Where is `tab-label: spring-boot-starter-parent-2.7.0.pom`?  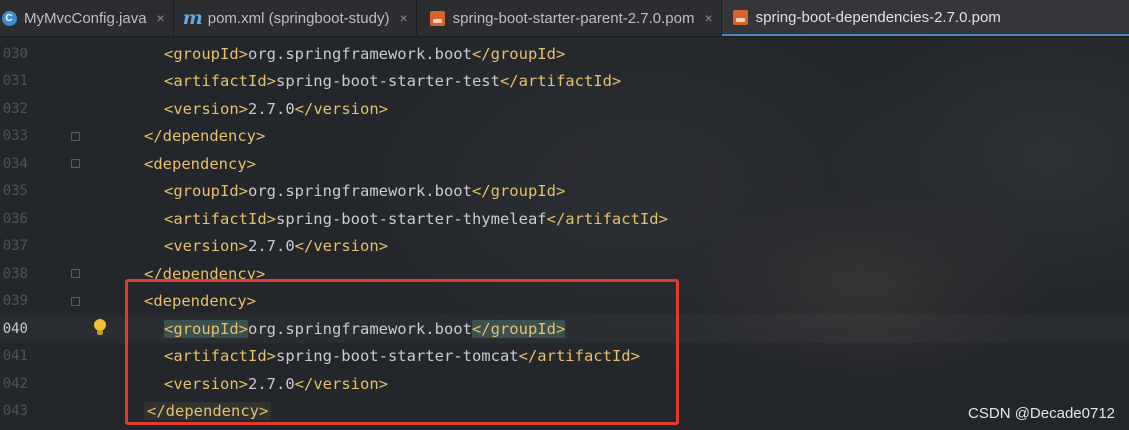
tab-label: spring-boot-starter-parent-2.7.0.pom is located at coordinates (573, 18).